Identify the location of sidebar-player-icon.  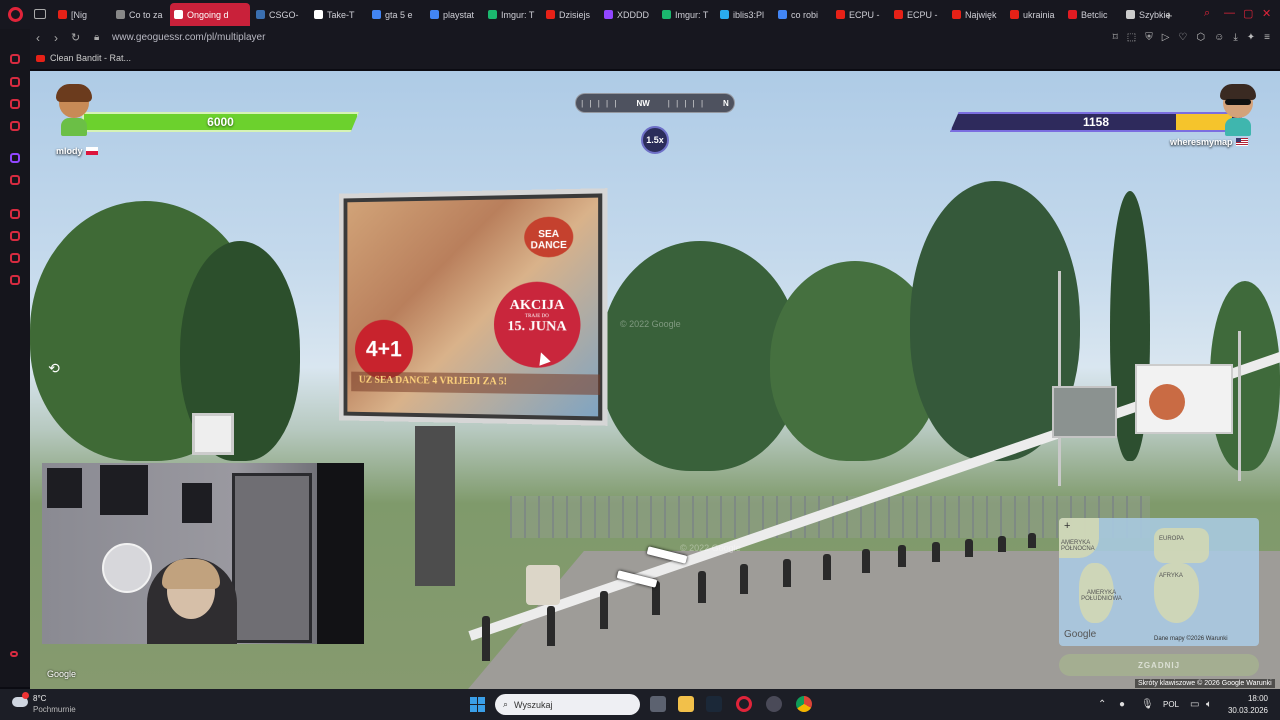
(15, 214).